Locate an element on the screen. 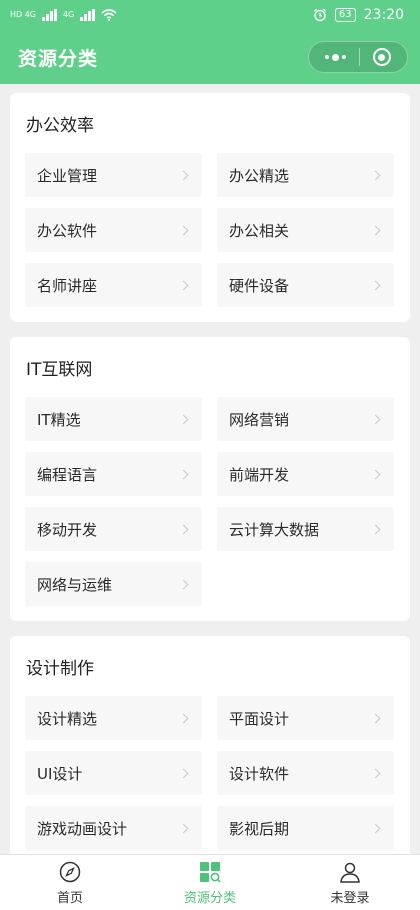 The width and height of the screenshot is (420, 910). signal-icon is located at coordinates (50, 15).